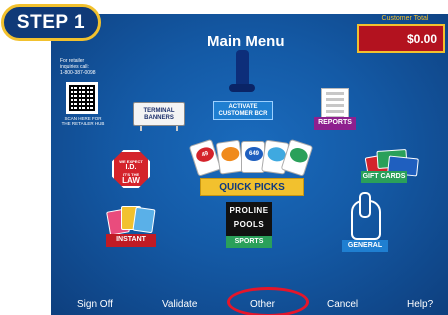 The width and height of the screenshot is (448, 315). Describe the element at coordinates (249, 210) in the screenshot. I see `proline-line1: PROLINE` at that location.